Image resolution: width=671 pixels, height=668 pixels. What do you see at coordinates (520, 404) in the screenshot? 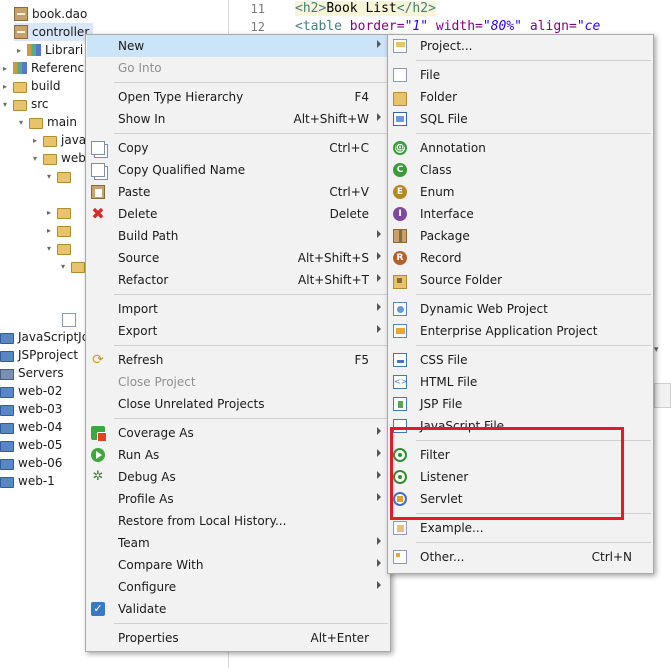
I see `submenu-item-jsp-file: JSP File` at bounding box center [520, 404].